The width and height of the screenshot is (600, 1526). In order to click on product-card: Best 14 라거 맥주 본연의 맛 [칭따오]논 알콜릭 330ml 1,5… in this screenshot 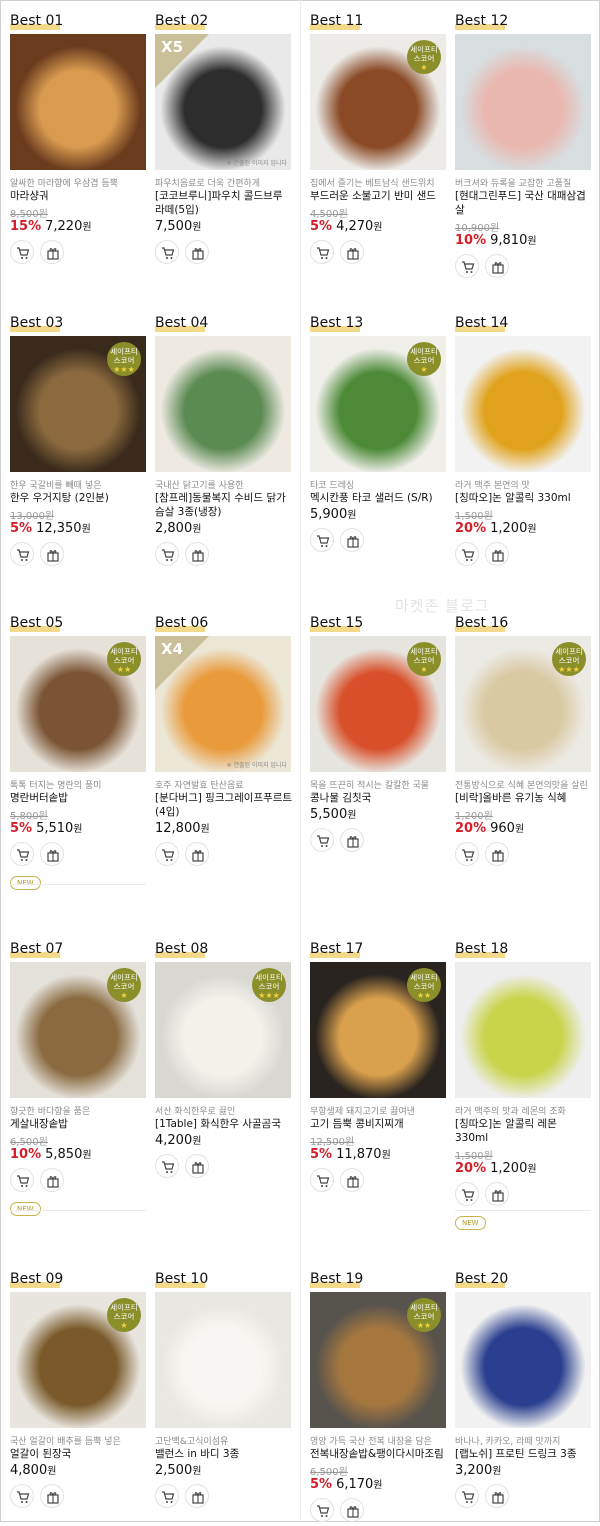, I will do `click(524, 441)`.